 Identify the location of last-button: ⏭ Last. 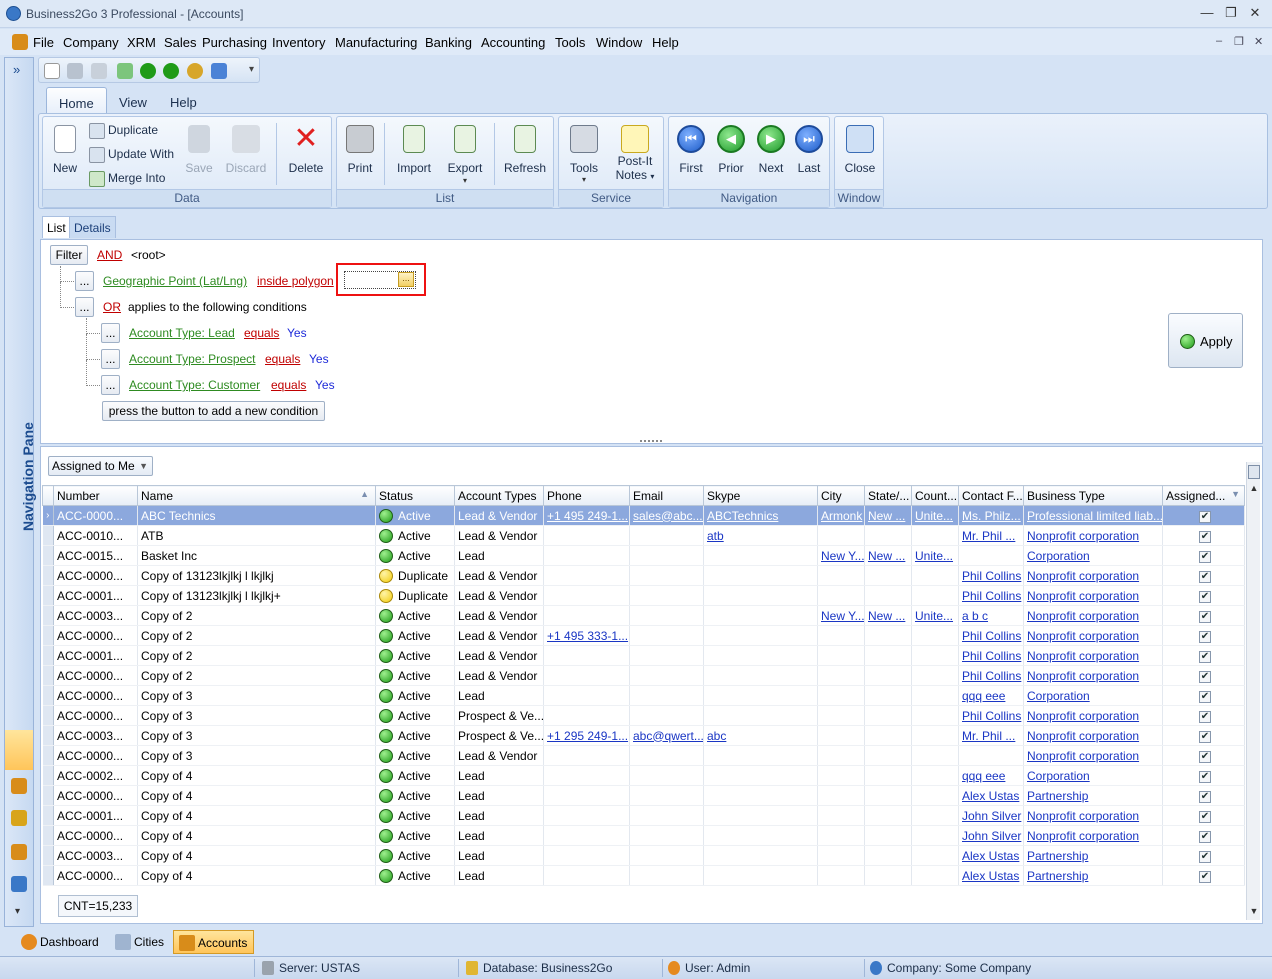
(809, 150).